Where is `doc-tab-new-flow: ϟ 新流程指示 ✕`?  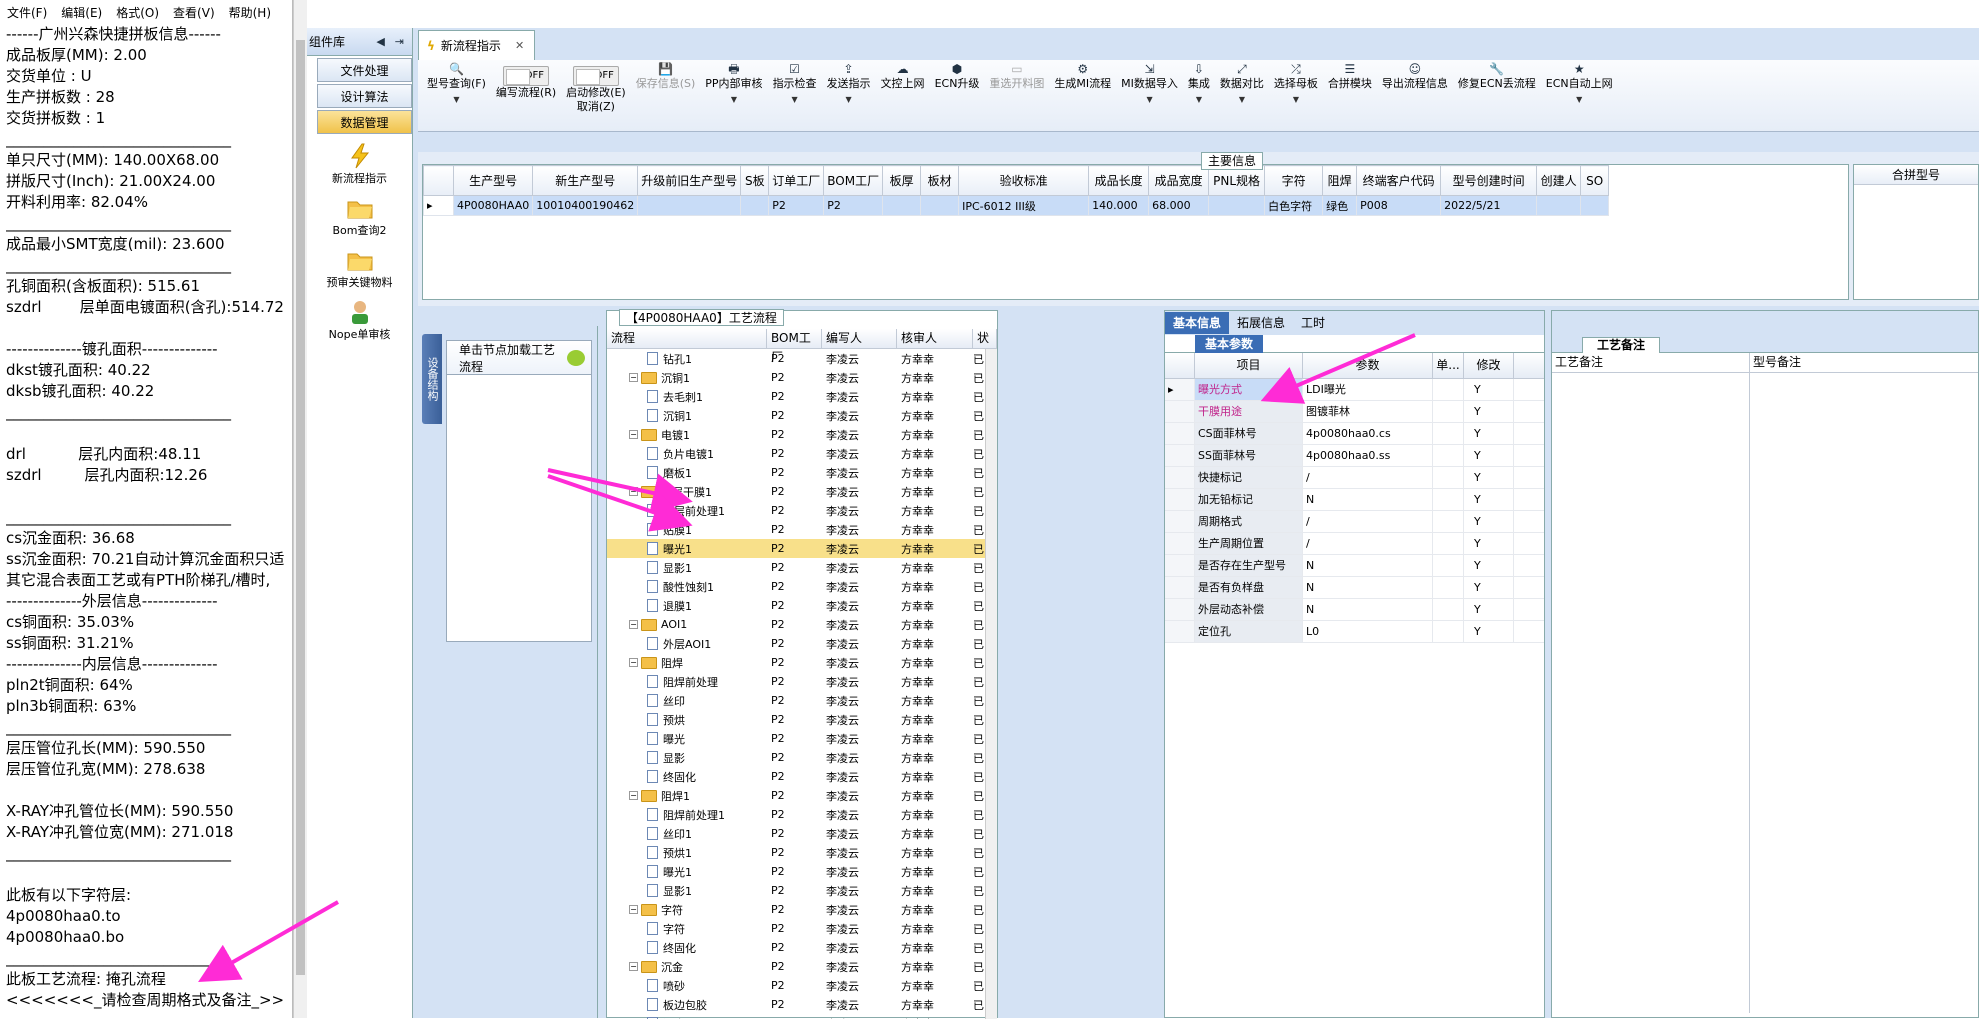 doc-tab-new-flow: ϟ 新流程指示 ✕ is located at coordinates (476, 45).